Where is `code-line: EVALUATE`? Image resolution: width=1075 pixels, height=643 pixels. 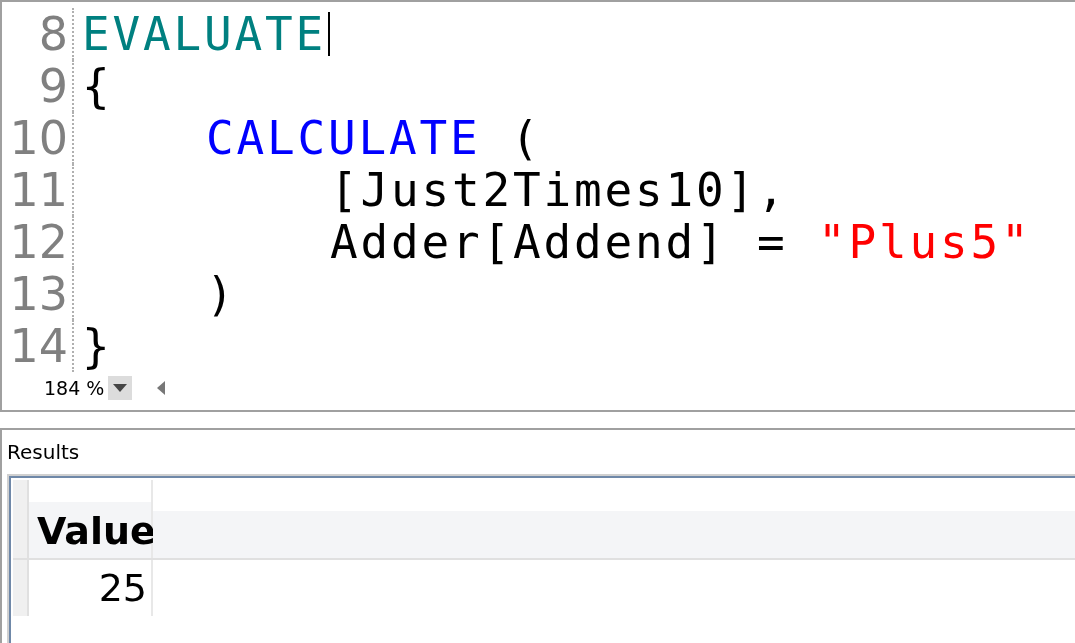
code-line: EVALUATE is located at coordinates (202, 34).